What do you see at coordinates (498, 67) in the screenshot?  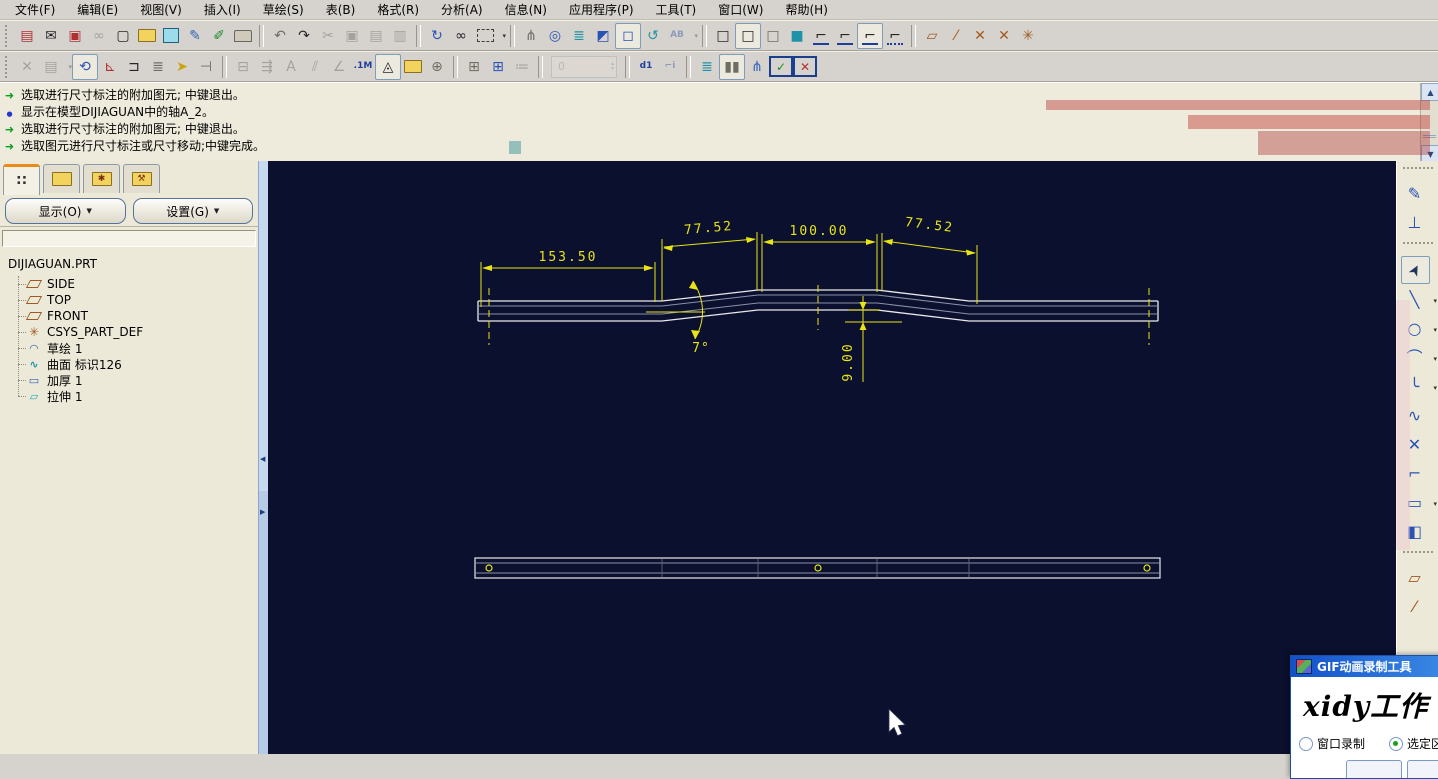 I see `table-update-button: ⊞` at bounding box center [498, 67].